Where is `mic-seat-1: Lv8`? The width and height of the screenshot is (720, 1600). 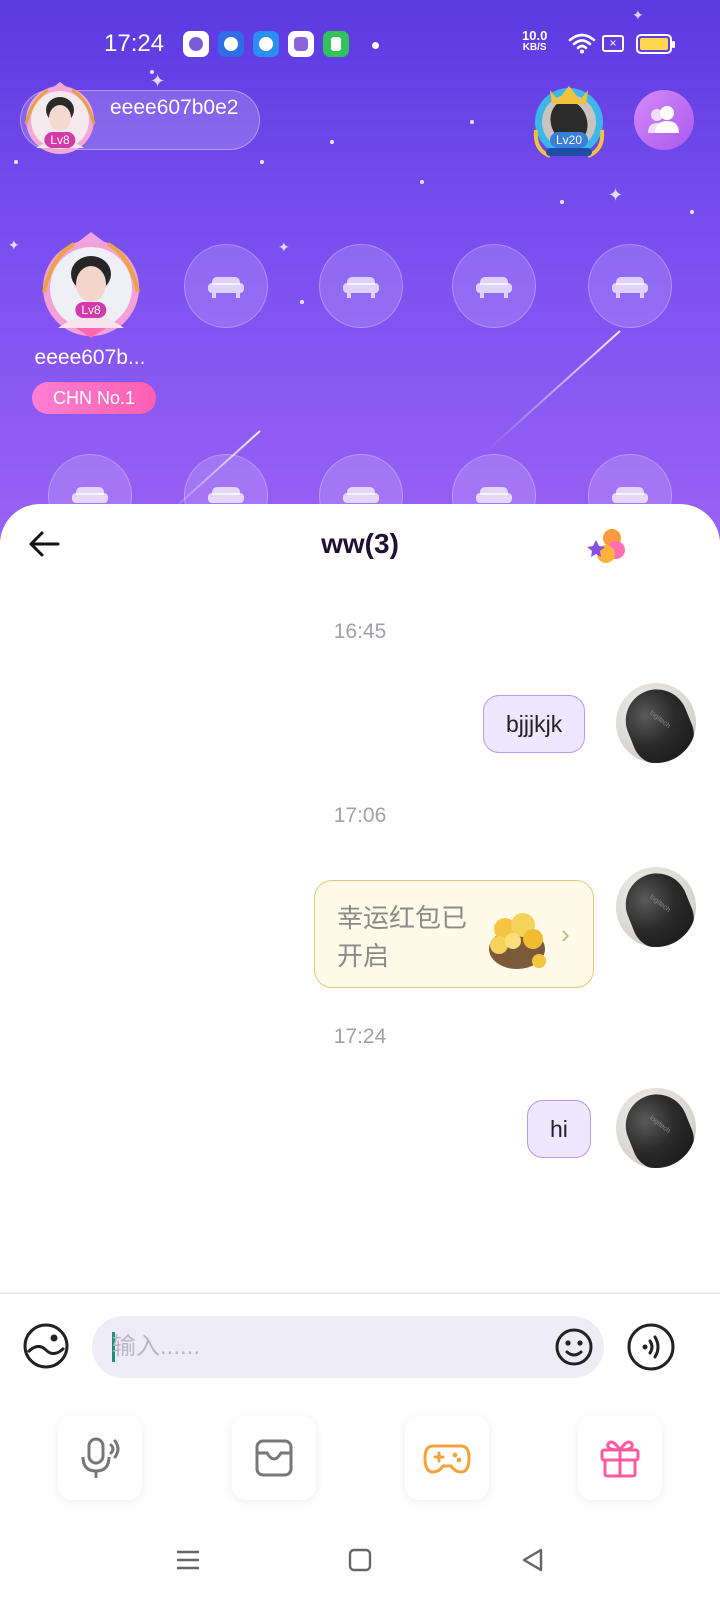 mic-seat-1: Lv8 is located at coordinates (91, 286).